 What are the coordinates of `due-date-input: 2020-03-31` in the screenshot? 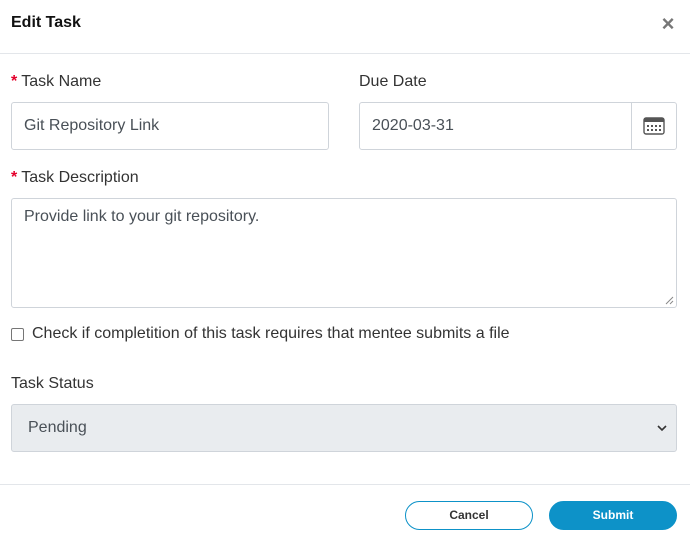 It's located at (495, 126).